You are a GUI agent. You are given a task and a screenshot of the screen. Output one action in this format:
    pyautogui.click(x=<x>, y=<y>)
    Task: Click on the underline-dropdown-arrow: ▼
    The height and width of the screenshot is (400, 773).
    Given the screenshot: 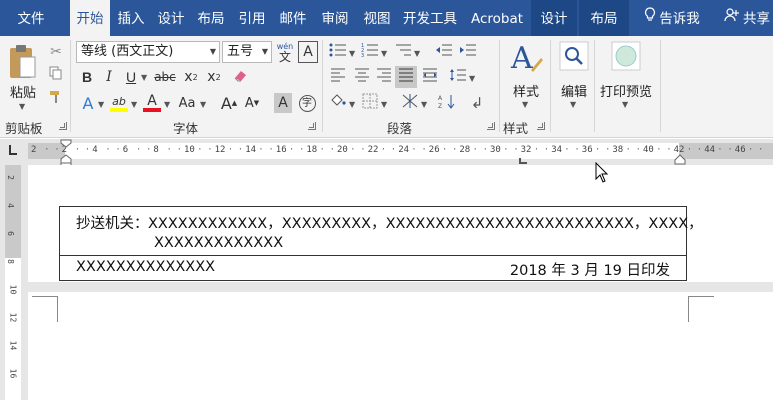 What is the action you would take?
    pyautogui.click(x=144, y=77)
    